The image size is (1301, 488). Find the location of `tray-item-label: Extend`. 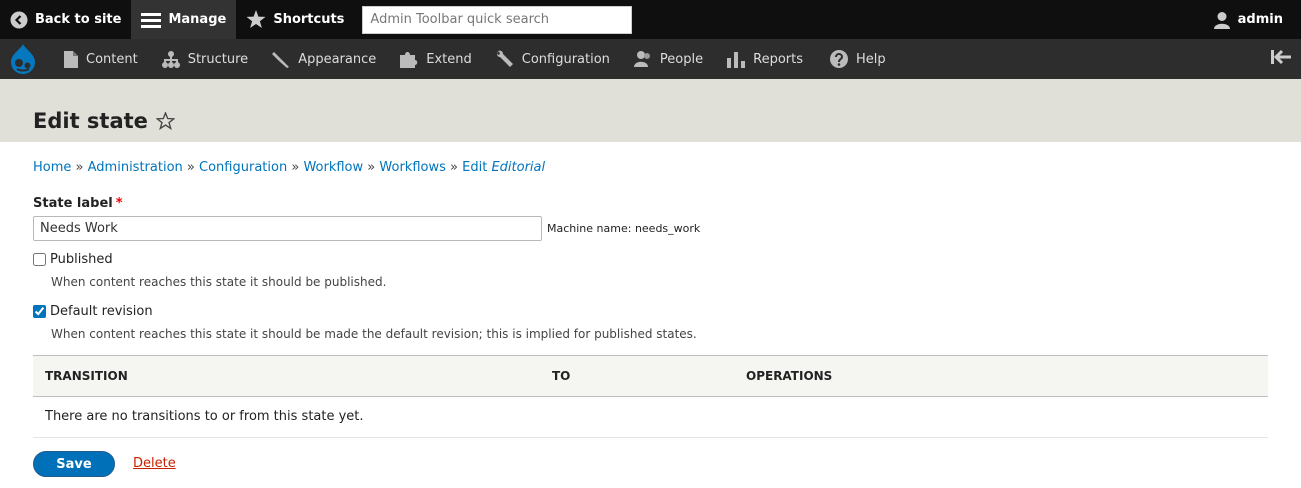

tray-item-label: Extend is located at coordinates (449, 59).